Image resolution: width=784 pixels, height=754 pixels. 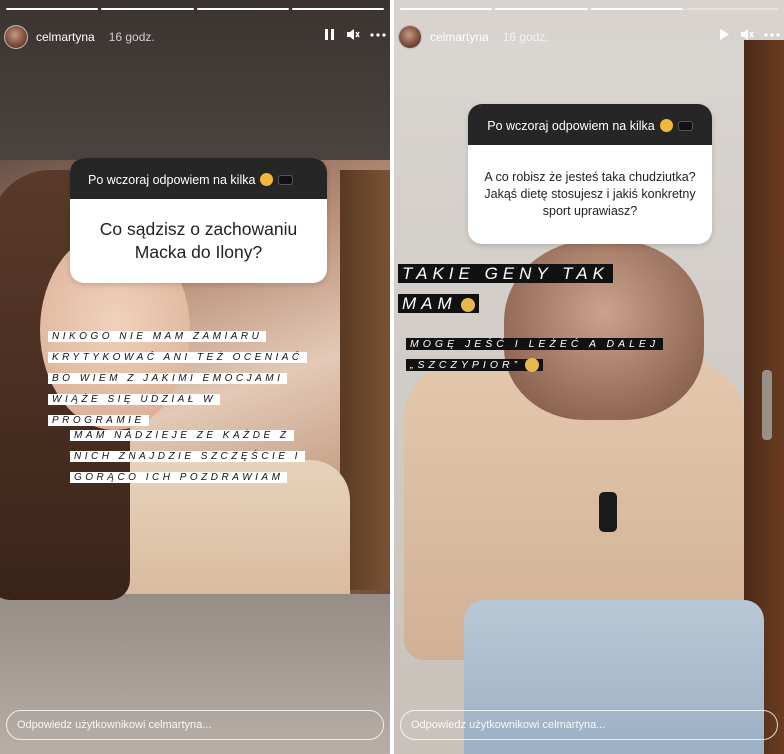 I want to click on answer-line: MOGĘ JEŚĆ I LEŻEĆ A DALEJ, so click(x=535, y=344).